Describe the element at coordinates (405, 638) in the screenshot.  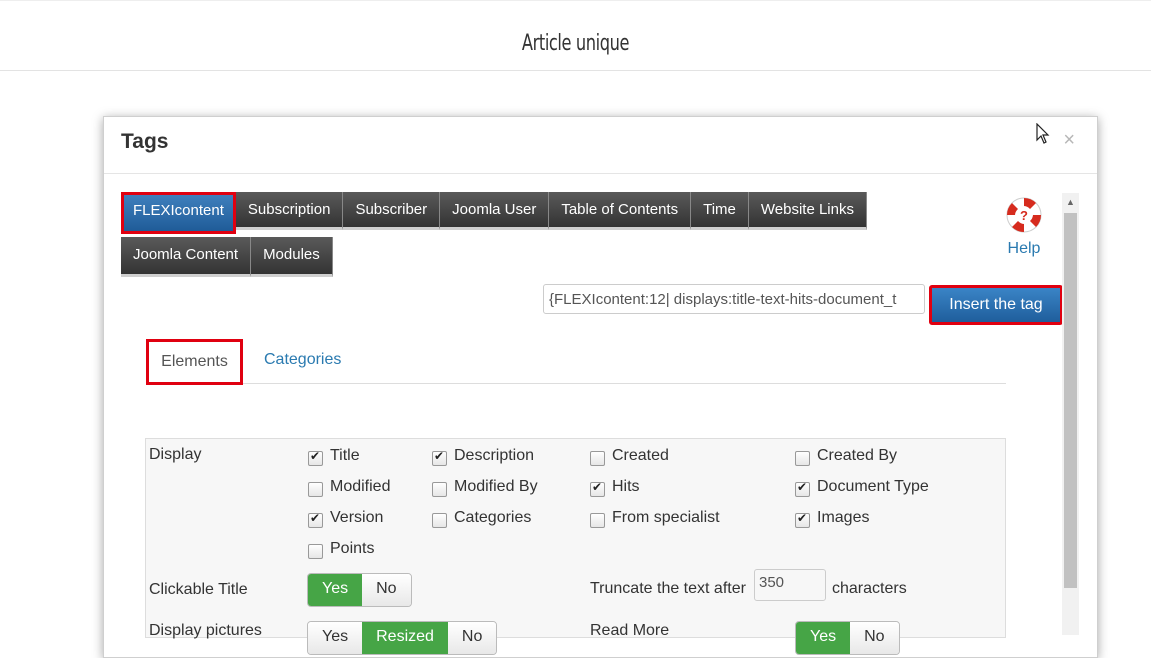
I see `display-pictures-resized: Resized` at that location.